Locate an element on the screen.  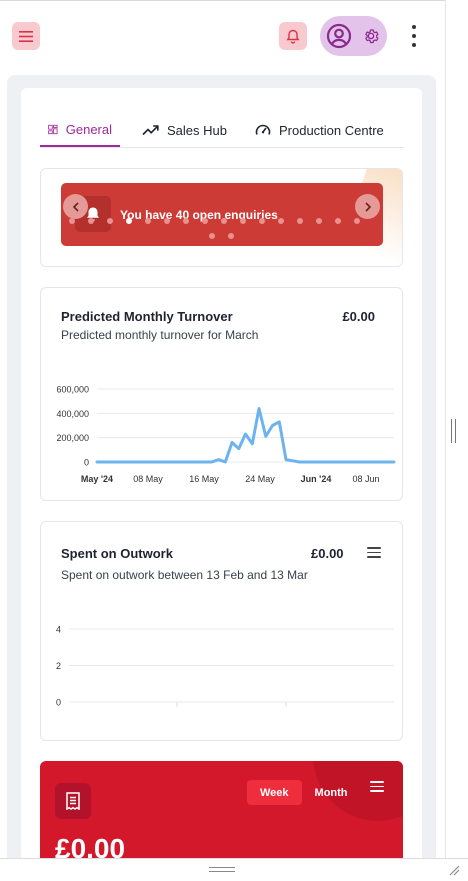
week-toggle-button: Week is located at coordinates (274, 792).